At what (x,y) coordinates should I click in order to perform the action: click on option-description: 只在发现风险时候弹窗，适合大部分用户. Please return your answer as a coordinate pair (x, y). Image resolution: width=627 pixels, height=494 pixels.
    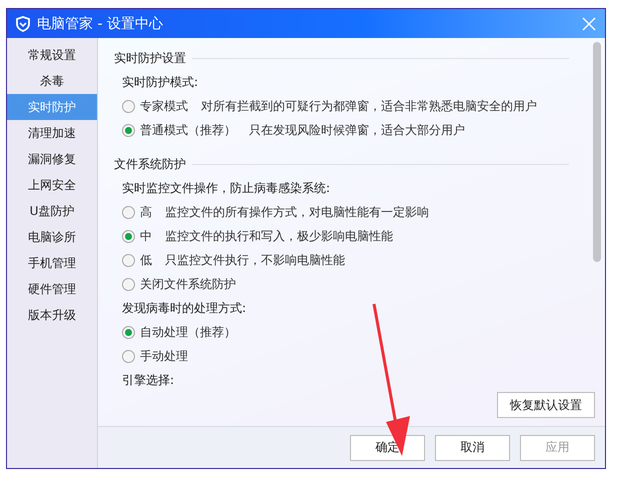
    Looking at the image, I should click on (357, 130).